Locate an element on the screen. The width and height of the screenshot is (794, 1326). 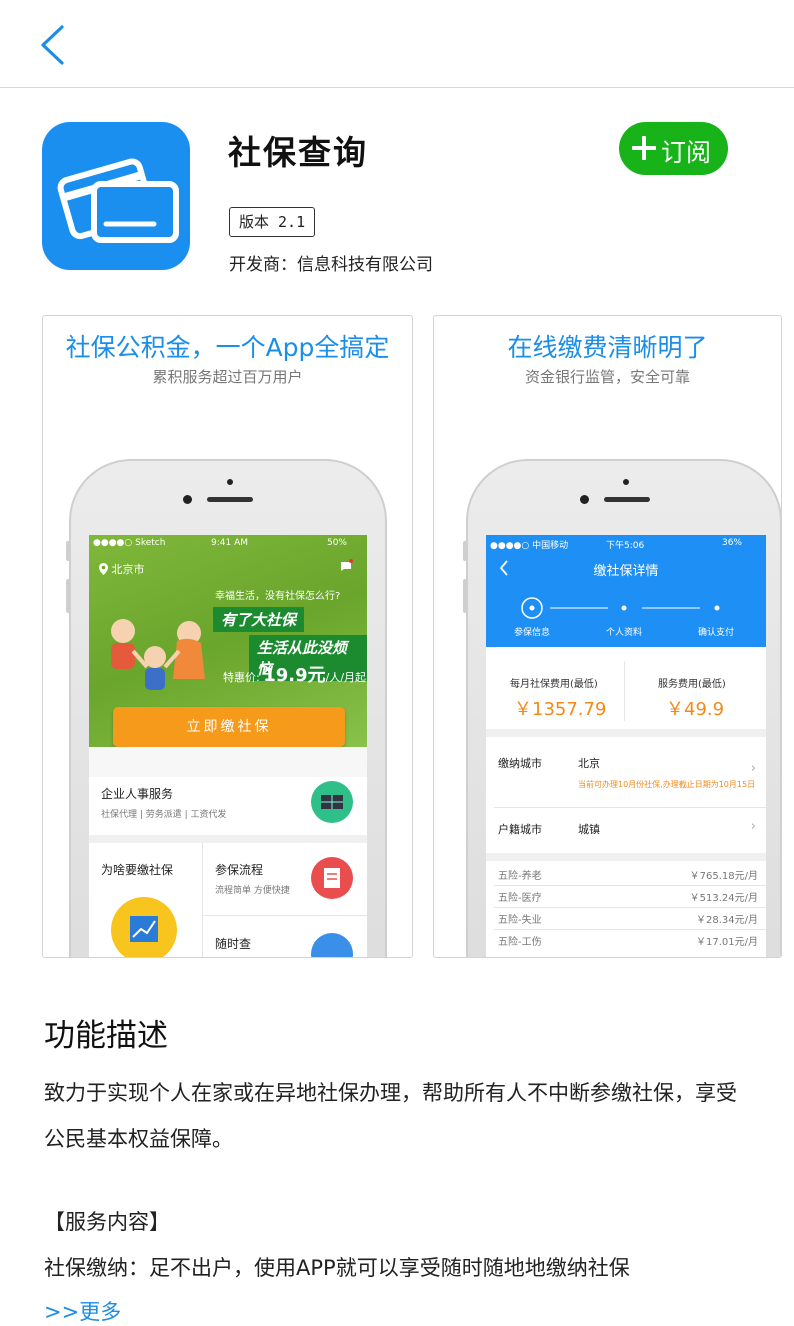
price-suffix: /人/月起 is located at coordinates (346, 677).